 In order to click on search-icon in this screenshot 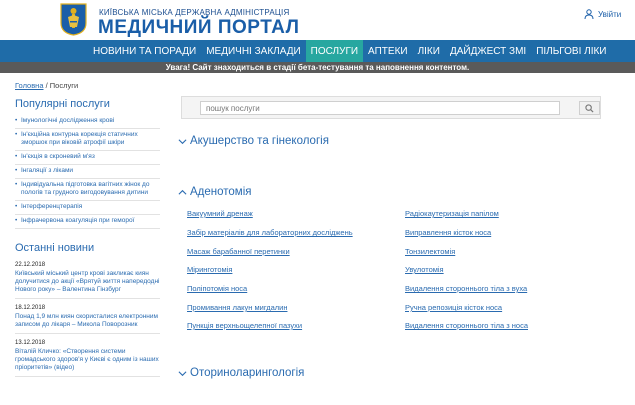, I will do `click(589, 108)`.